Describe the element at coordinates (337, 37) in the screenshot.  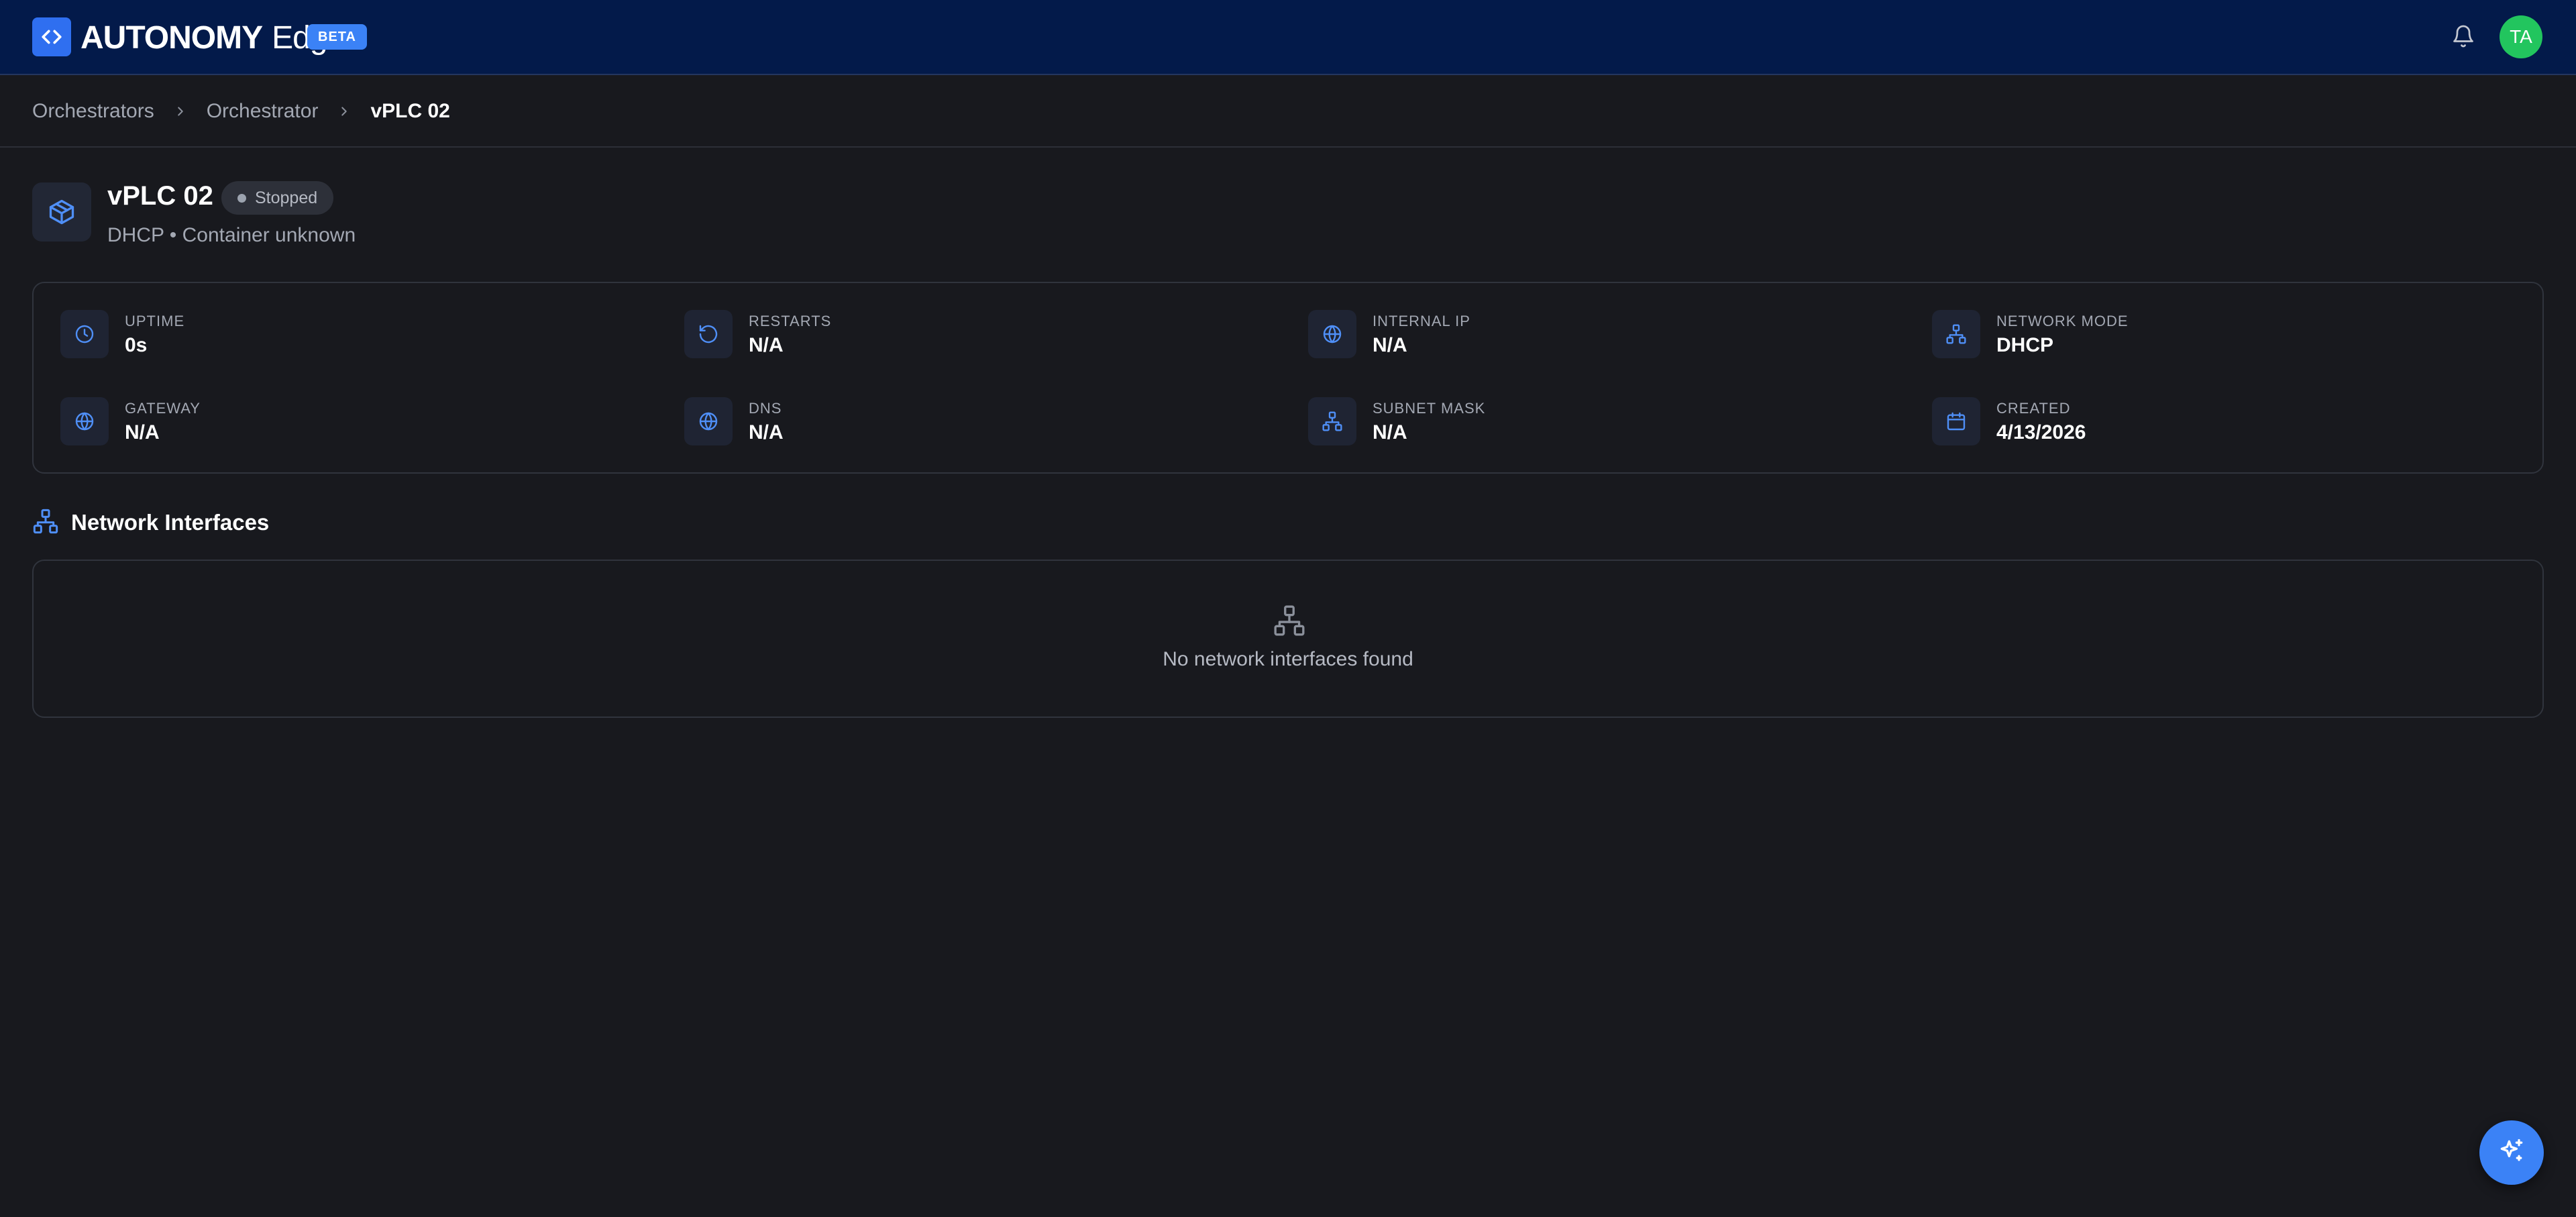
I see `beta-badge: BETA` at that location.